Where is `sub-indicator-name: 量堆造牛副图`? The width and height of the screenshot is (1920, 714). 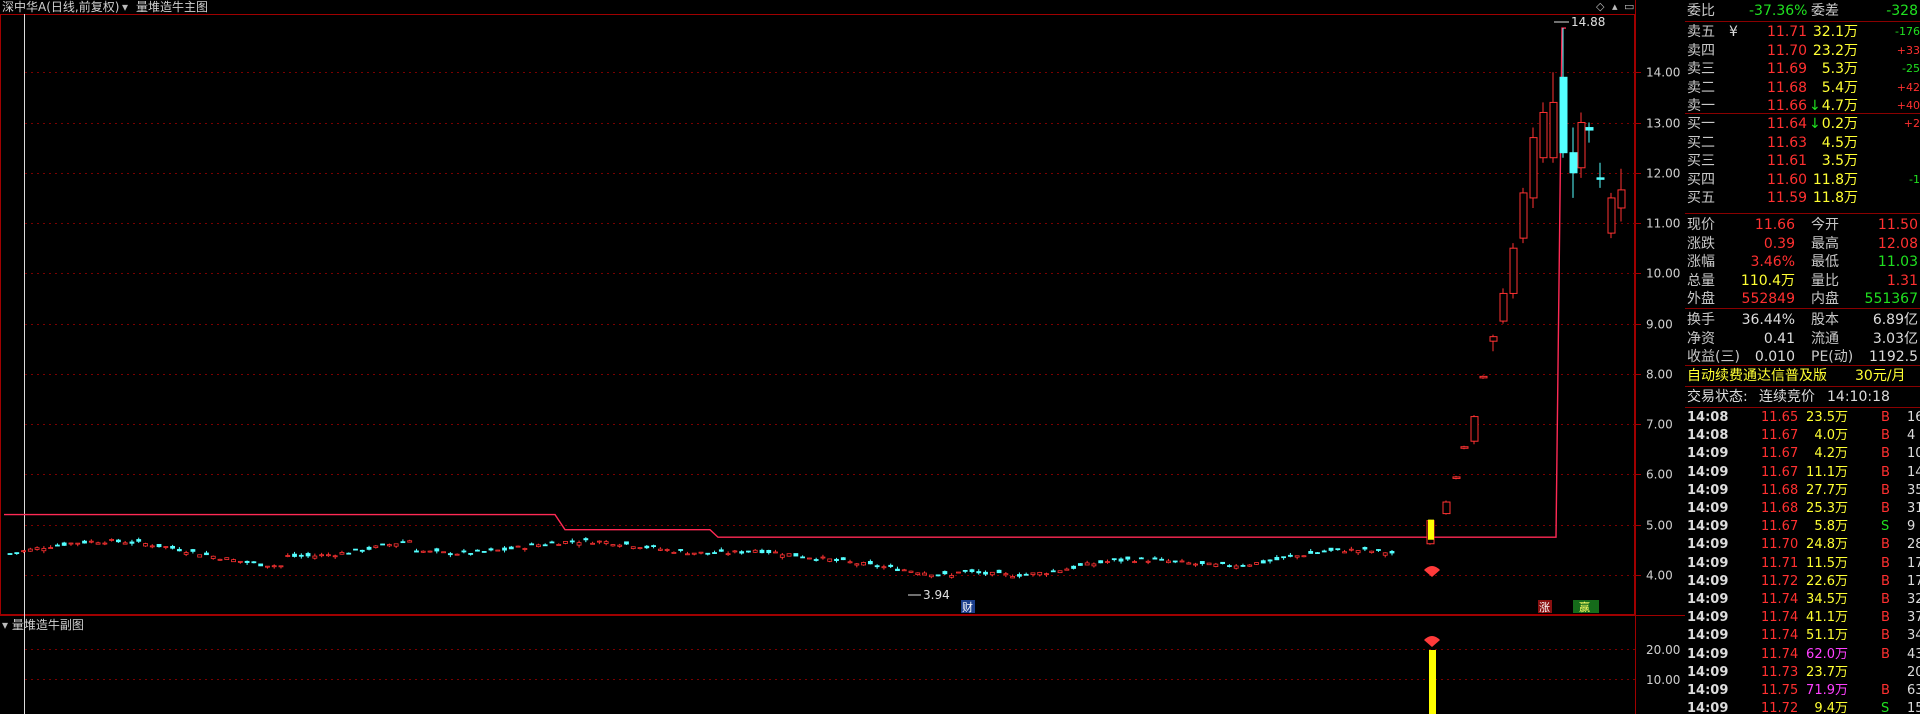 sub-indicator-name: 量堆造牛副图 is located at coordinates (48, 625).